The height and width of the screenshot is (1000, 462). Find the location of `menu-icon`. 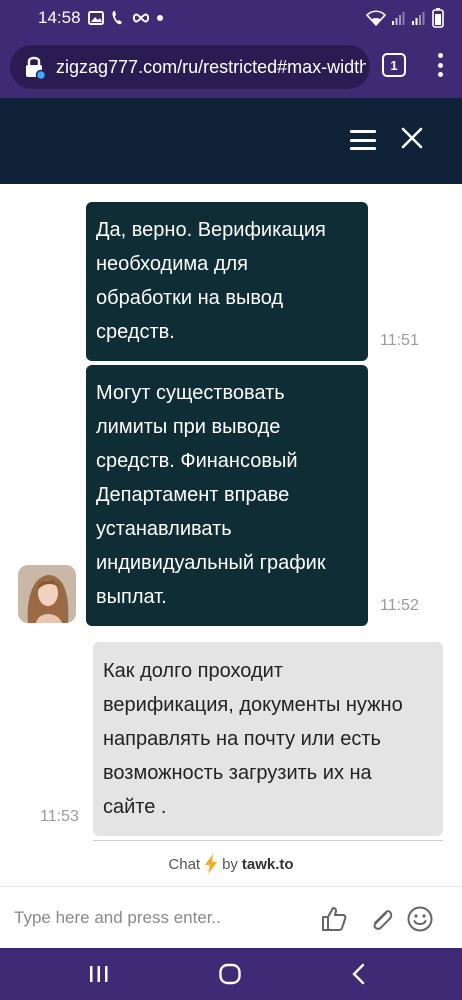

menu-icon is located at coordinates (363, 140).